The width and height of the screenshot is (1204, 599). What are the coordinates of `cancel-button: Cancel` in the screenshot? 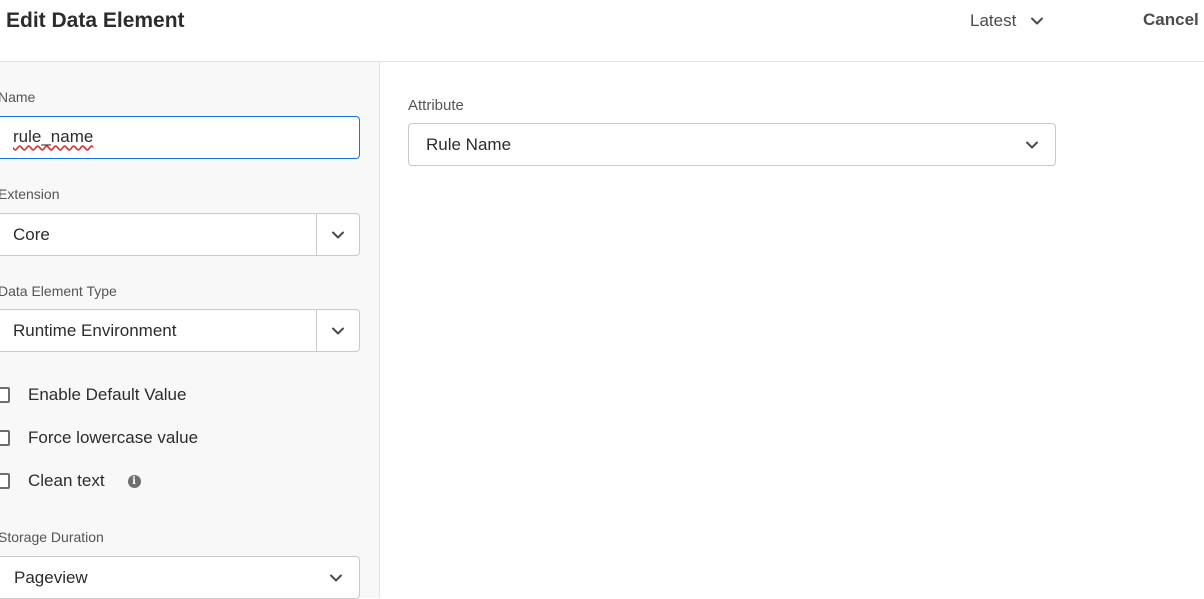 It's located at (1171, 20).